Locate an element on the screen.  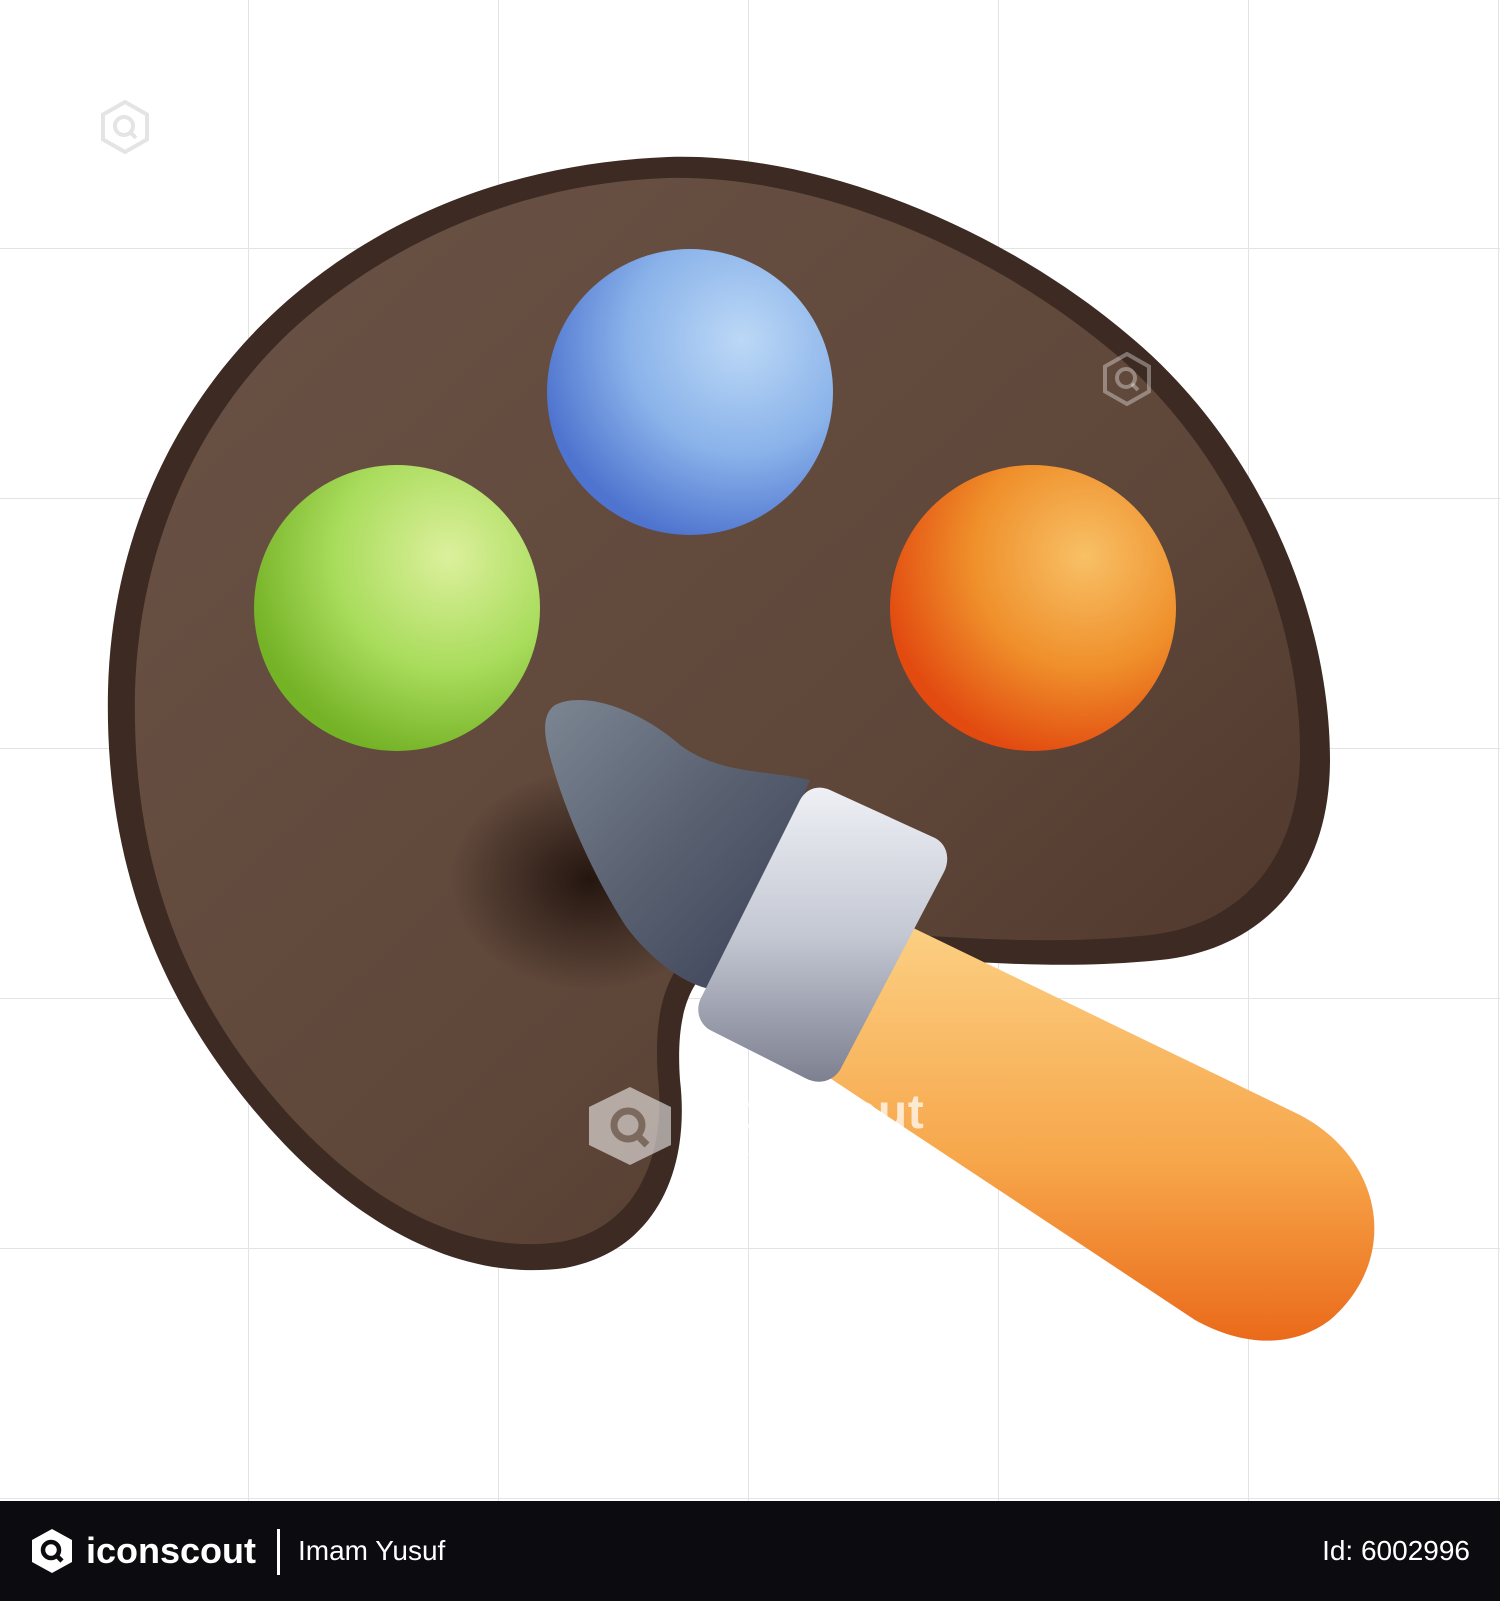
blue-paint-dot is located at coordinates (690, 392).